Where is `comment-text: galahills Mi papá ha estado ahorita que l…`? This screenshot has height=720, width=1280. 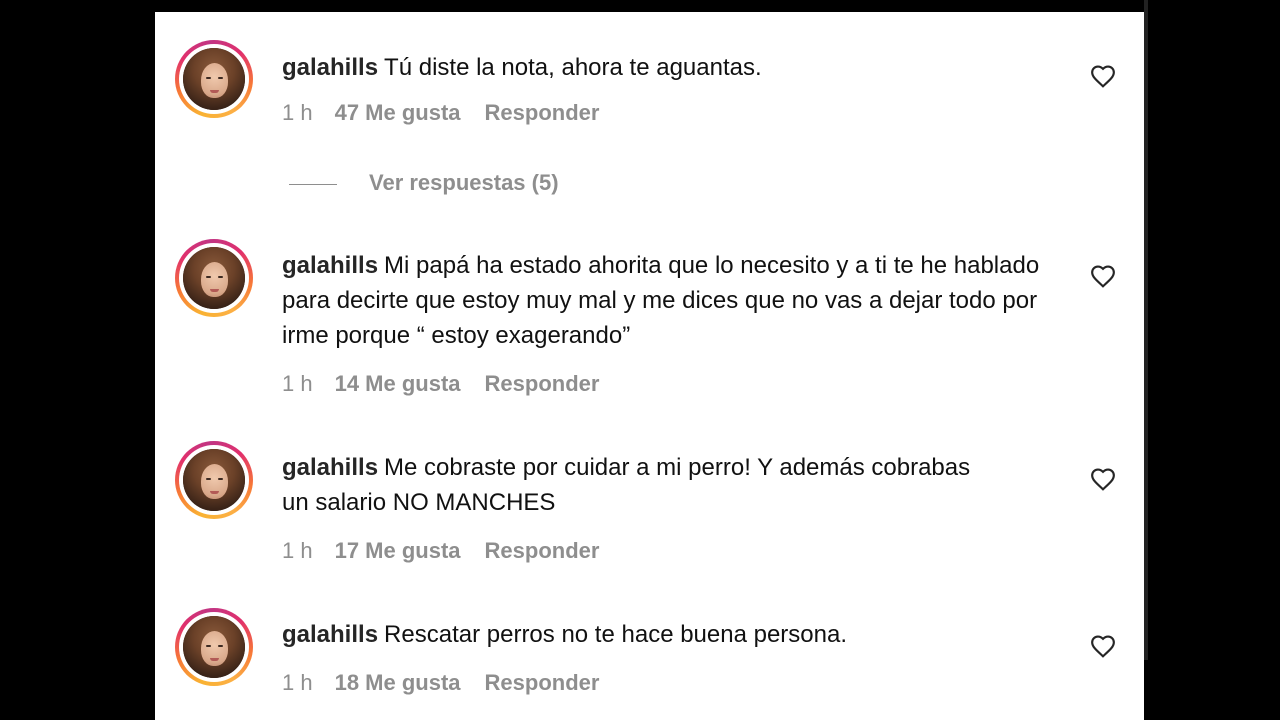
comment-text: galahills Mi papá ha estado ahorita que l… is located at coordinates (672, 300).